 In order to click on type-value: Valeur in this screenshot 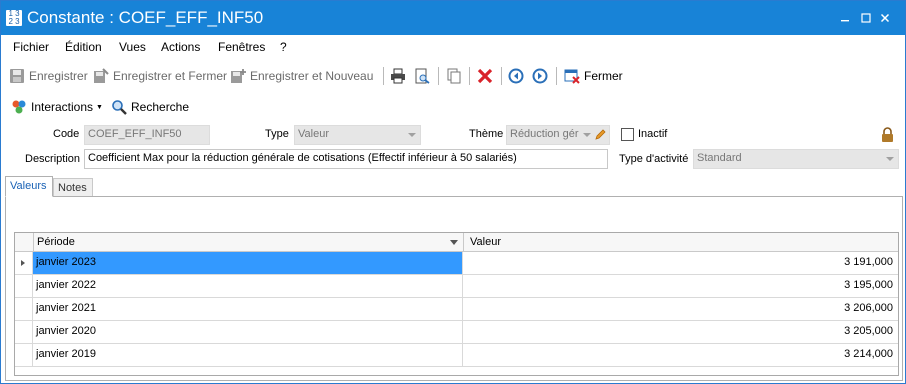, I will do `click(313, 134)`.